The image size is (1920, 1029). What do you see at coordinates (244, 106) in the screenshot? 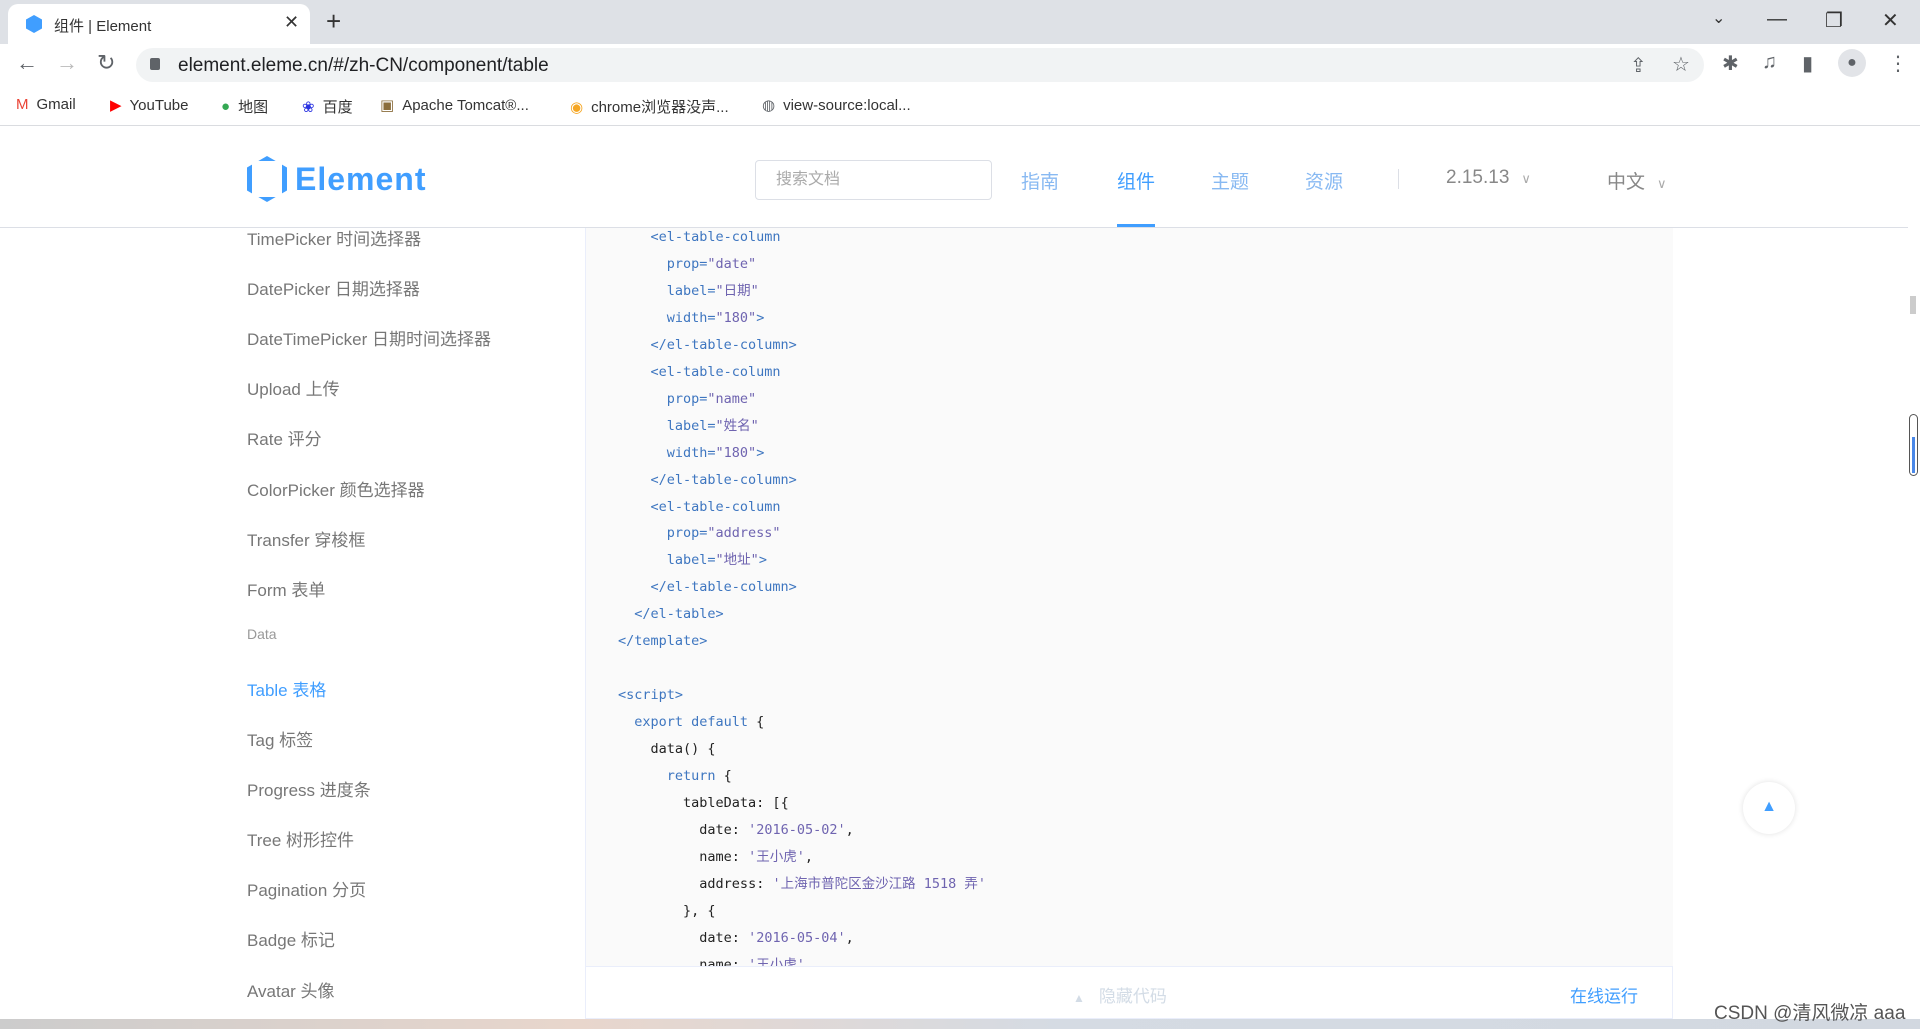
I see `bookmark-item: ● 地图` at bounding box center [244, 106].